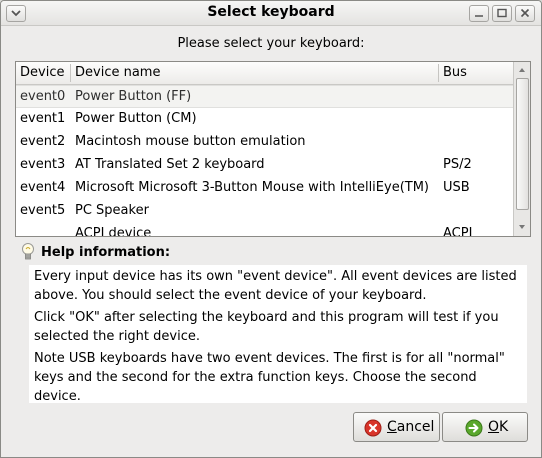  I want to click on close-button, so click(525, 13).